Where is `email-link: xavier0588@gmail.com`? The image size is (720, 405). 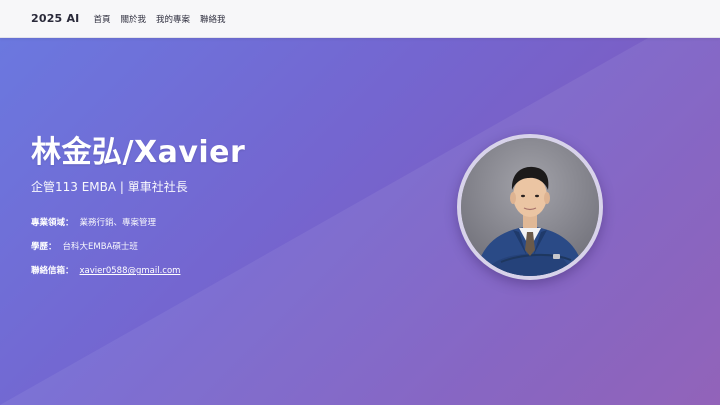
email-link: xavier0588@gmail.com is located at coordinates (130, 271).